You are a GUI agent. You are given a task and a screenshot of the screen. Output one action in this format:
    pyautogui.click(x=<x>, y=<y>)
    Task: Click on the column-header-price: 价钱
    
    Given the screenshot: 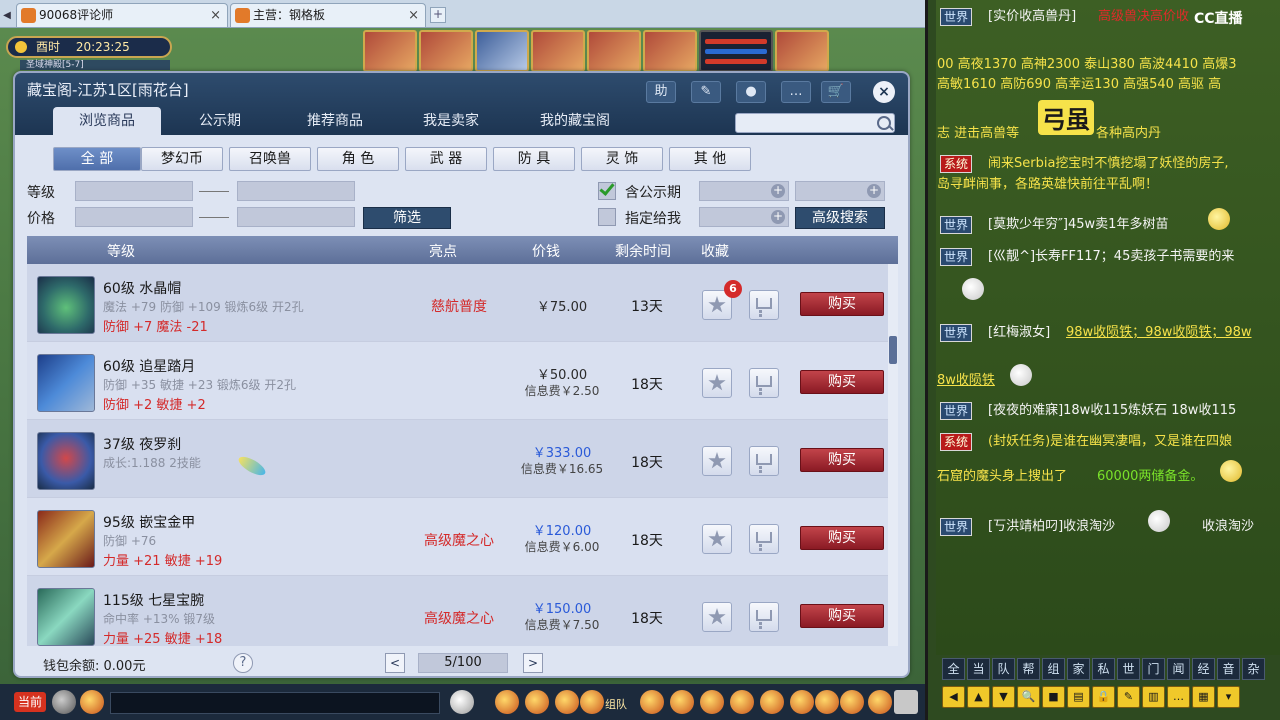 What is the action you would take?
    pyautogui.click(x=546, y=251)
    